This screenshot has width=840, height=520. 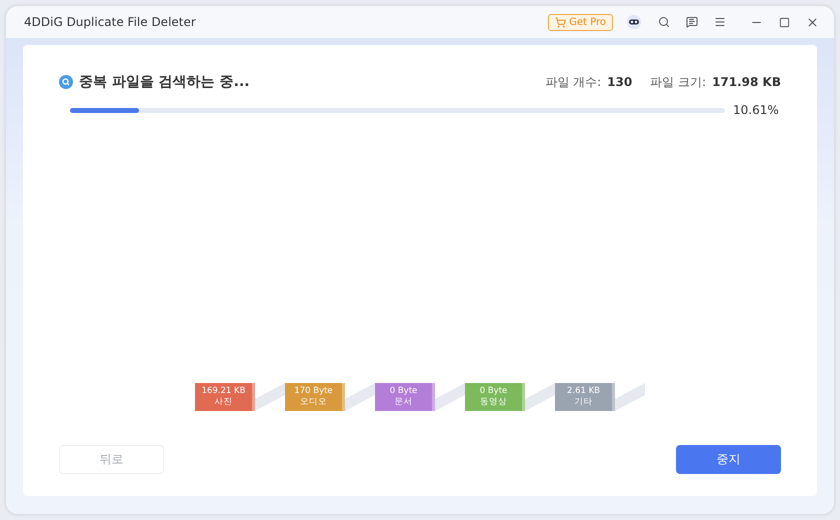 What do you see at coordinates (495, 397) in the screenshot?
I see `category-tile: 0 Byte 동영상` at bounding box center [495, 397].